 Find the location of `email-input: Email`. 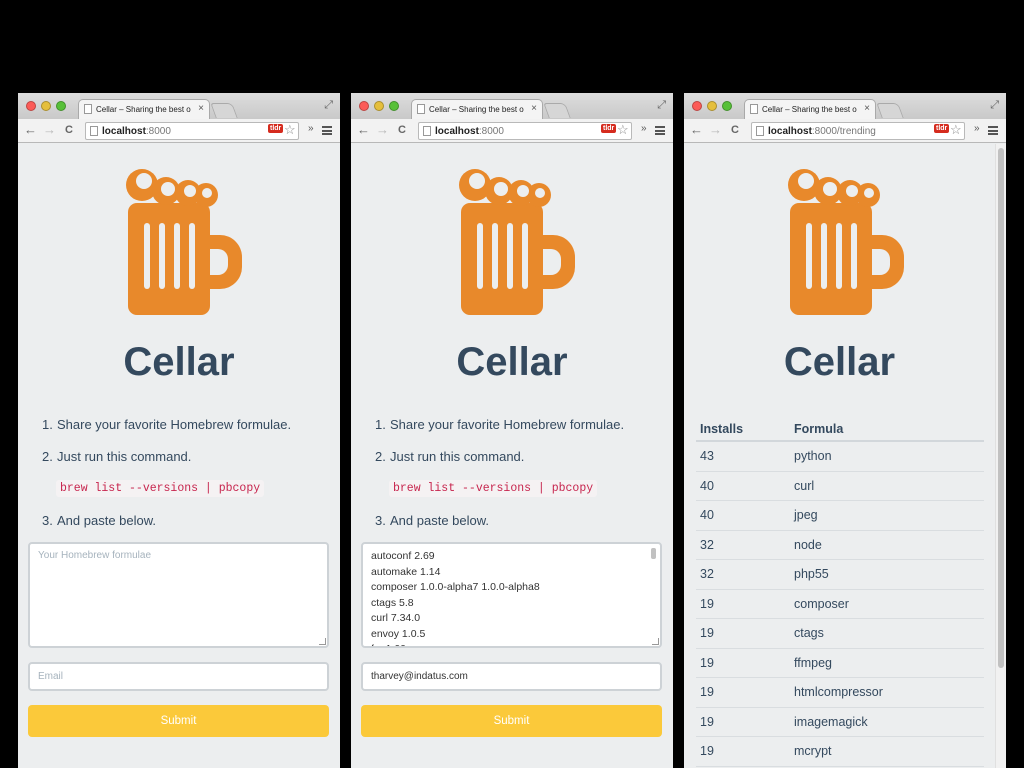

email-input: Email is located at coordinates (178, 676).